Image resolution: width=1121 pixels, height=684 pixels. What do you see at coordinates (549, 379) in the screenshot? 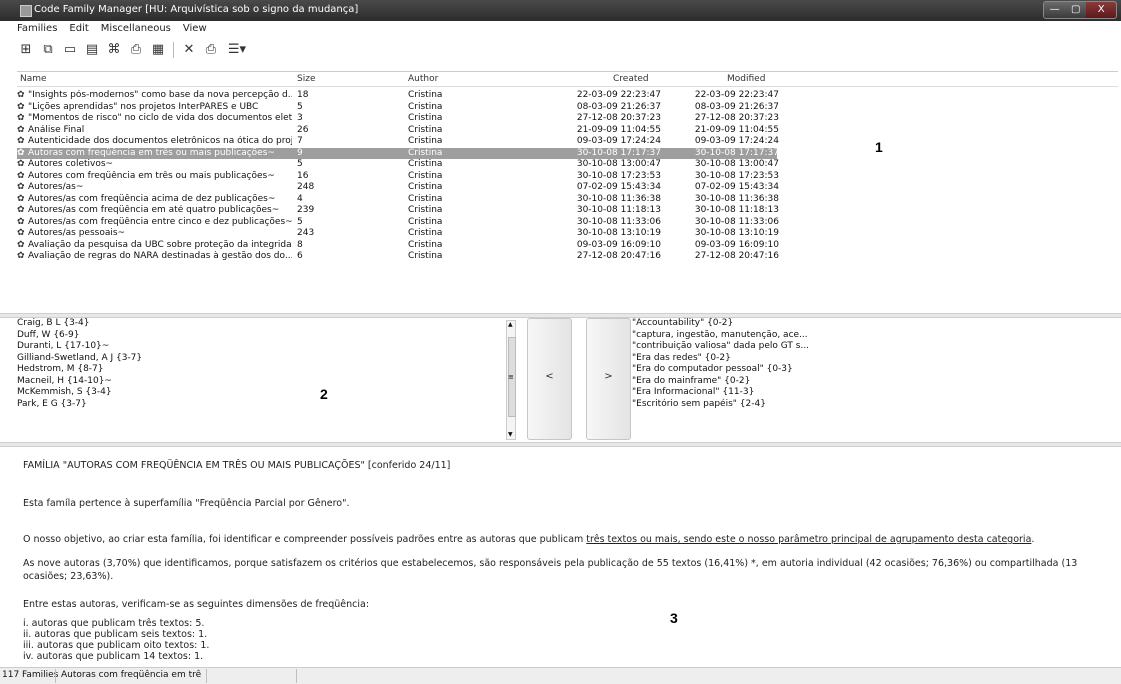
I see `add-member-button: <` at bounding box center [549, 379].